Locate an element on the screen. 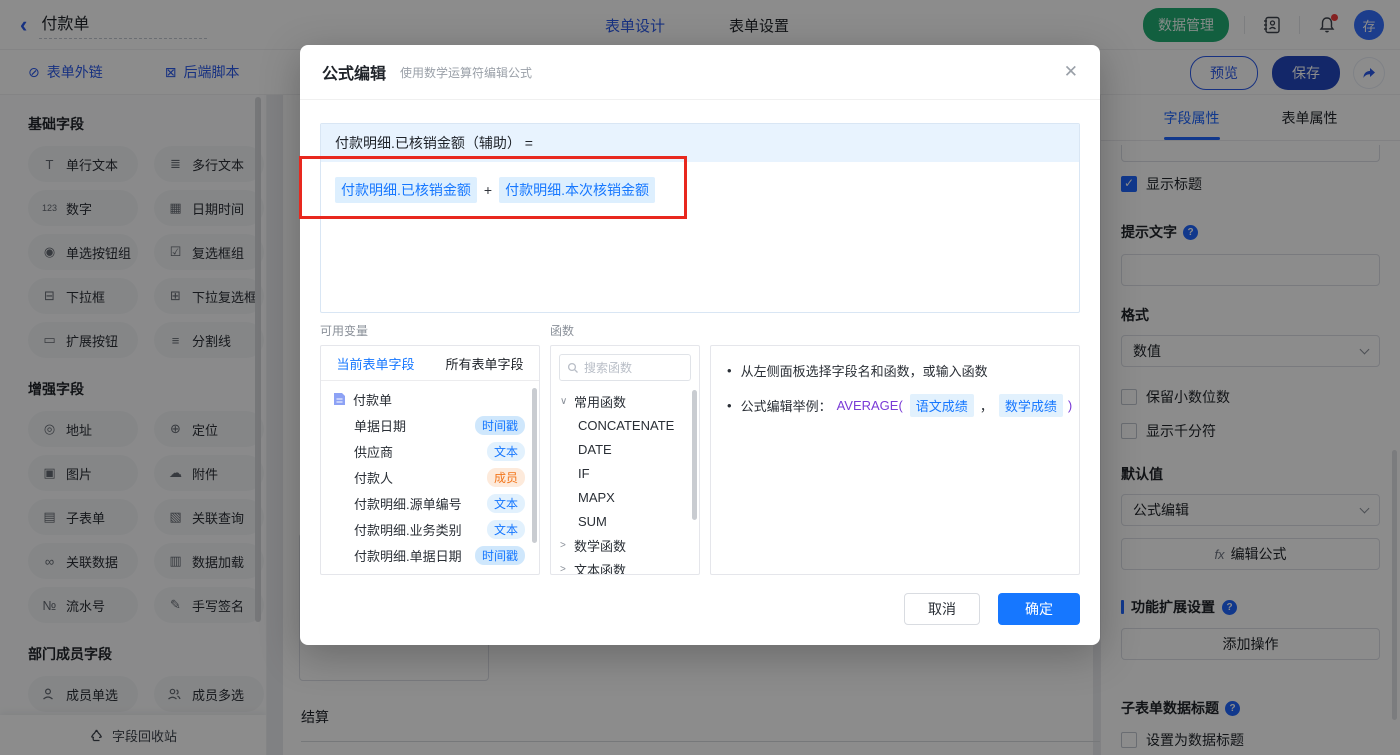  modal-title: 公式编辑 is located at coordinates (354, 74).